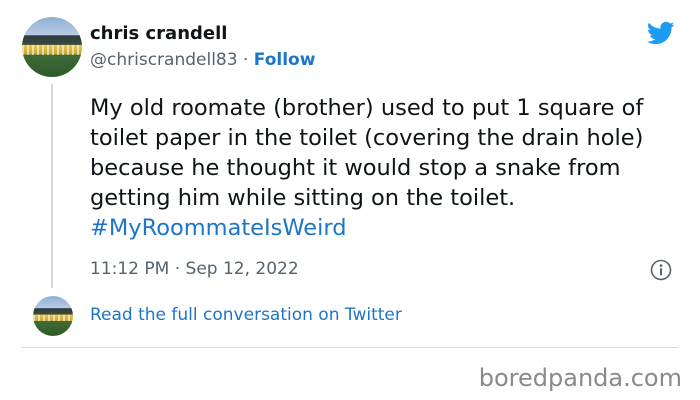 The image size is (700, 400). I want to click on handle-row: @chriscrandell83 · Follow, so click(202, 60).